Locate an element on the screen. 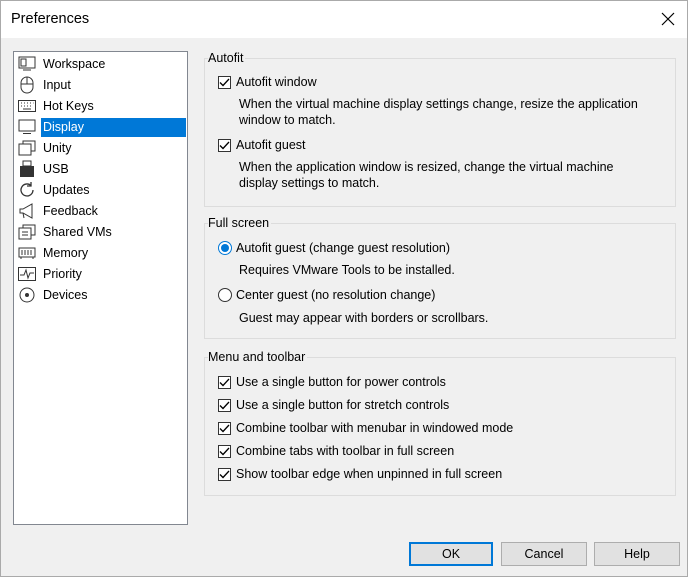 This screenshot has height=577, width=688. sidebar-item-label: Hot Keys is located at coordinates (68, 105).